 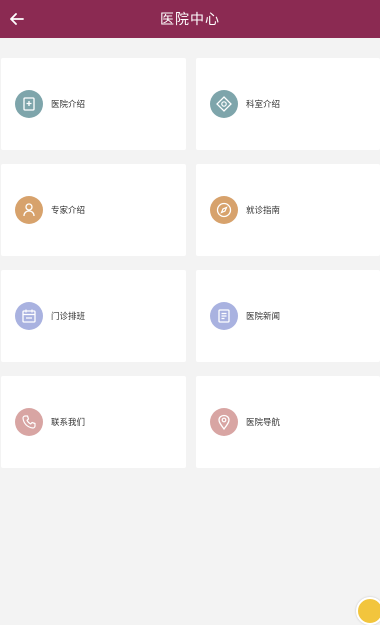 I want to click on menu-card-contact-us: 联系我们, so click(x=93, y=422).